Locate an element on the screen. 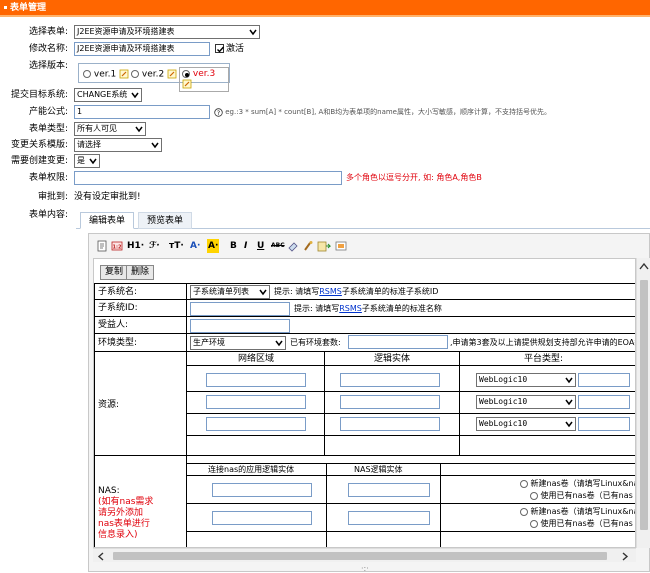 Image resolution: width=650 pixels, height=573 pixels. beneficiary-input is located at coordinates (240, 326).